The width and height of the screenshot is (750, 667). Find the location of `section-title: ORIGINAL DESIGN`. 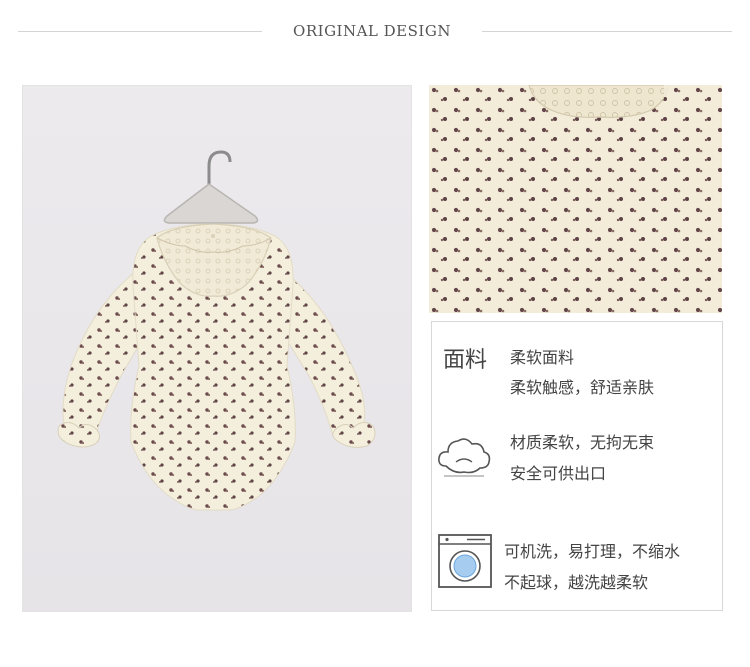

section-title: ORIGINAL DESIGN is located at coordinates (372, 31).